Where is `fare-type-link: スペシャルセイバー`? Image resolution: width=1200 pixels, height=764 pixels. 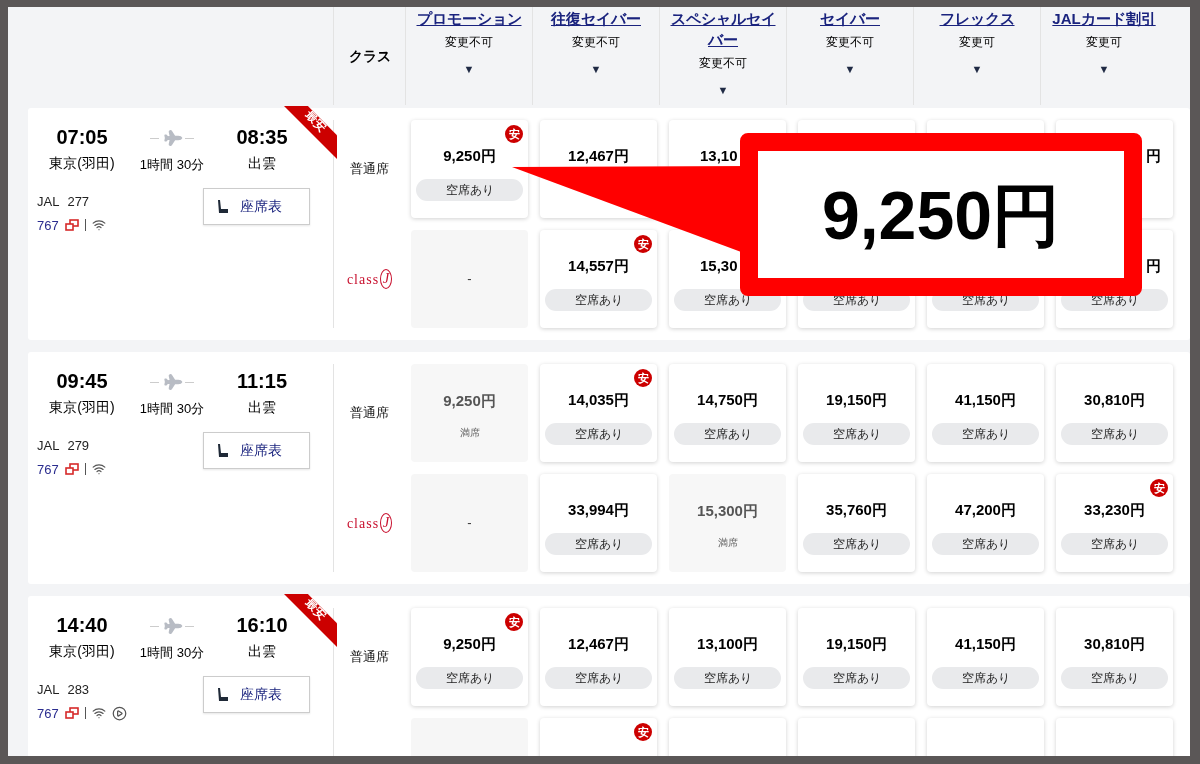
fare-type-link: スペシャルセイバー is located at coordinates (723, 29).